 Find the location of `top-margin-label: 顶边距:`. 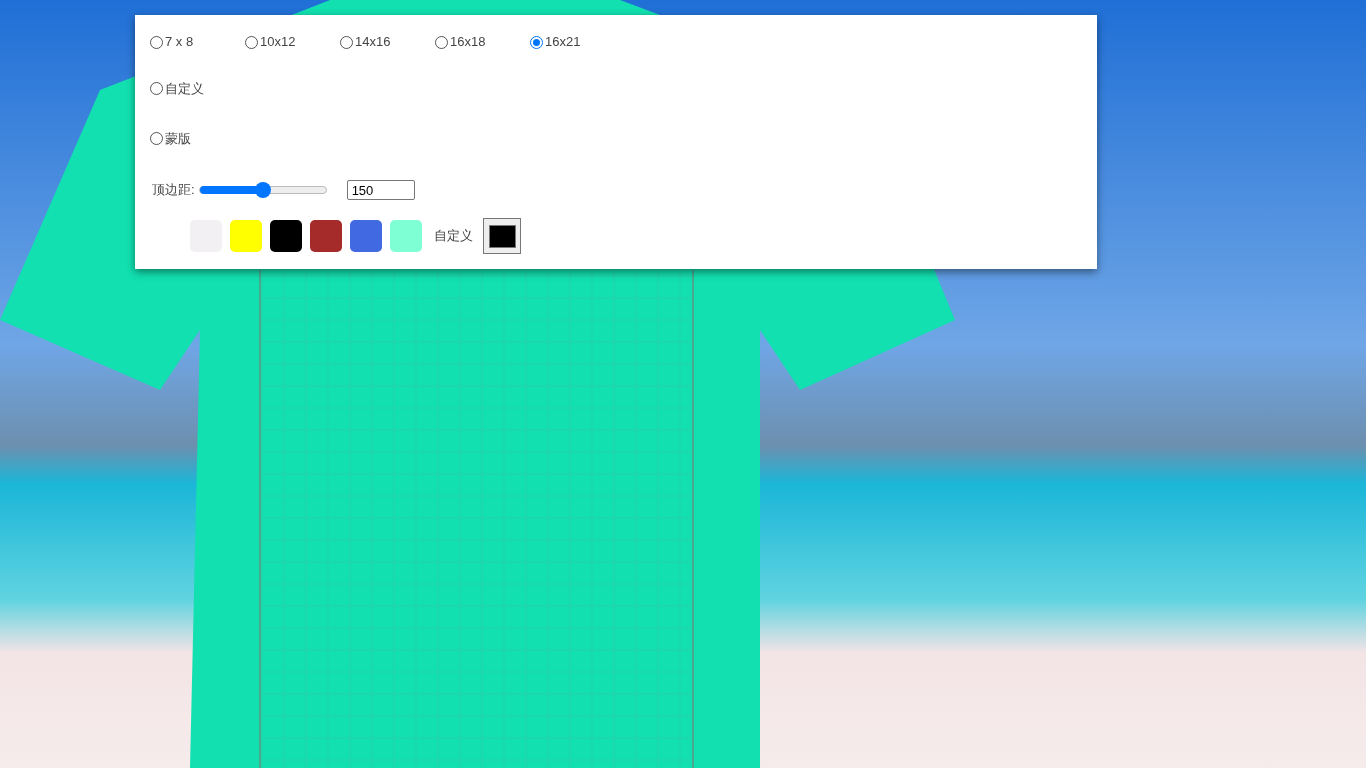

top-margin-label: 顶边距: is located at coordinates (173, 190).